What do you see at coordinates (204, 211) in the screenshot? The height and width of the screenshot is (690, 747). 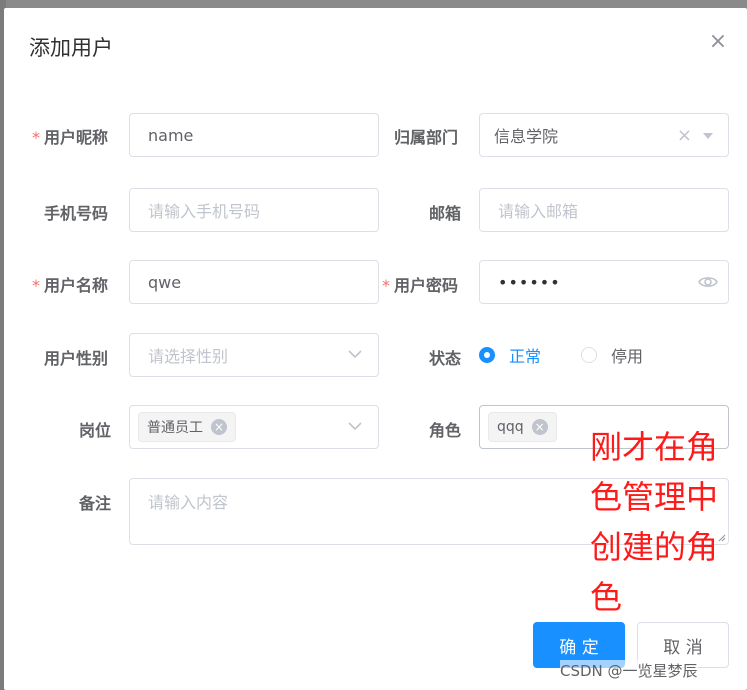 I see `phone-placeholder: 请输入手机号码` at bounding box center [204, 211].